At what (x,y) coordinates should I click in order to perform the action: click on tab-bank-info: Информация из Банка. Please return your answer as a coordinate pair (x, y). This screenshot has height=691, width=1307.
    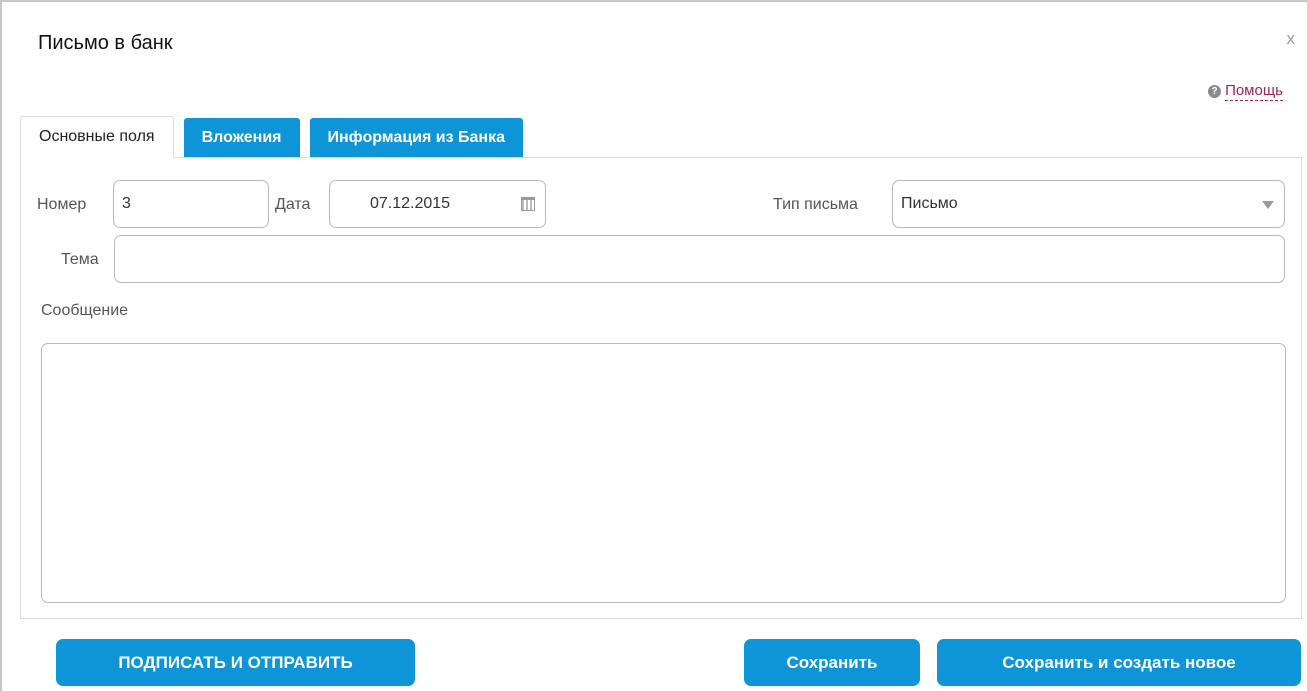
    Looking at the image, I should click on (416, 138).